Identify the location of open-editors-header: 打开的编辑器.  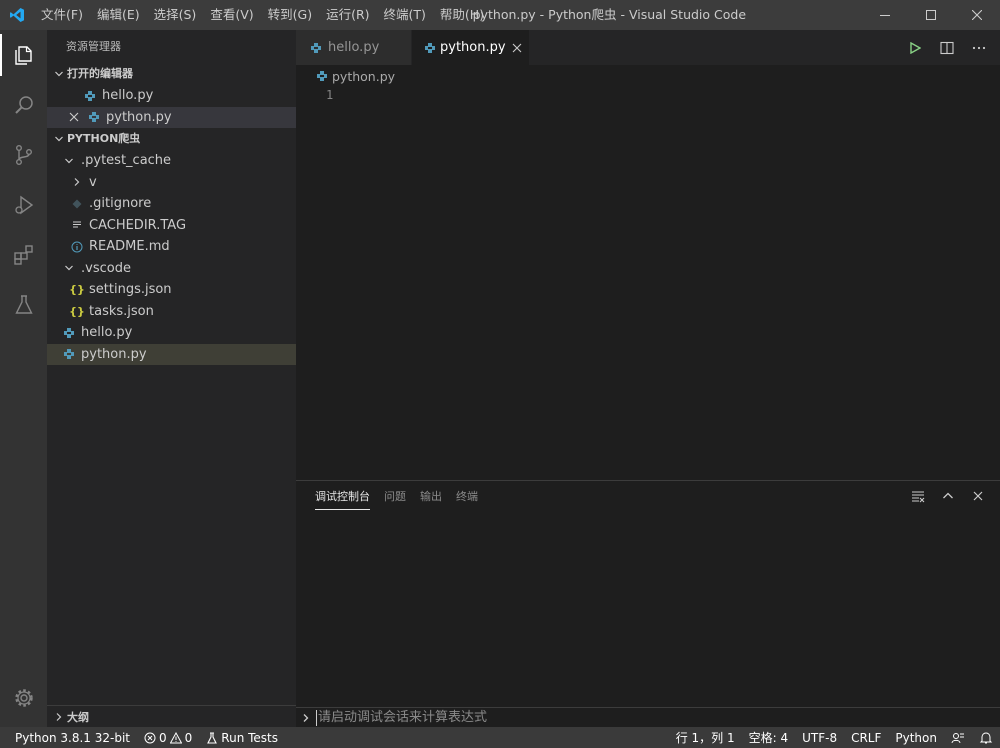
(171, 74).